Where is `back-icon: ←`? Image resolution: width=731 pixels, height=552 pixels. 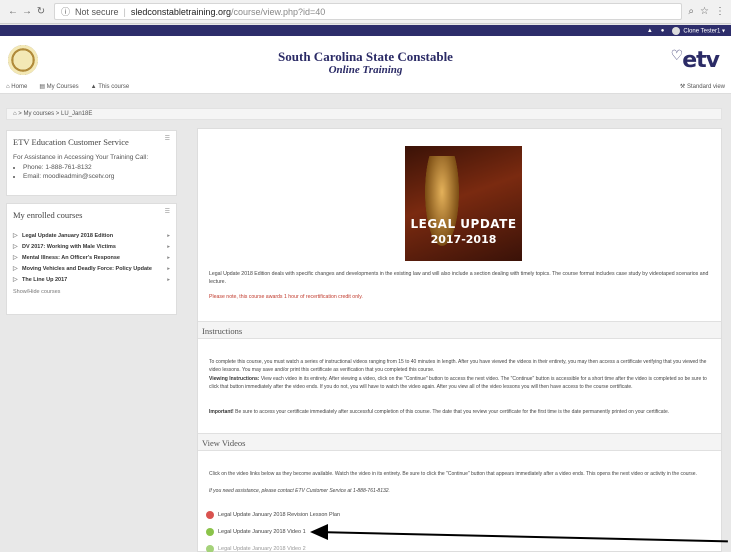 back-icon: ← is located at coordinates (13, 11).